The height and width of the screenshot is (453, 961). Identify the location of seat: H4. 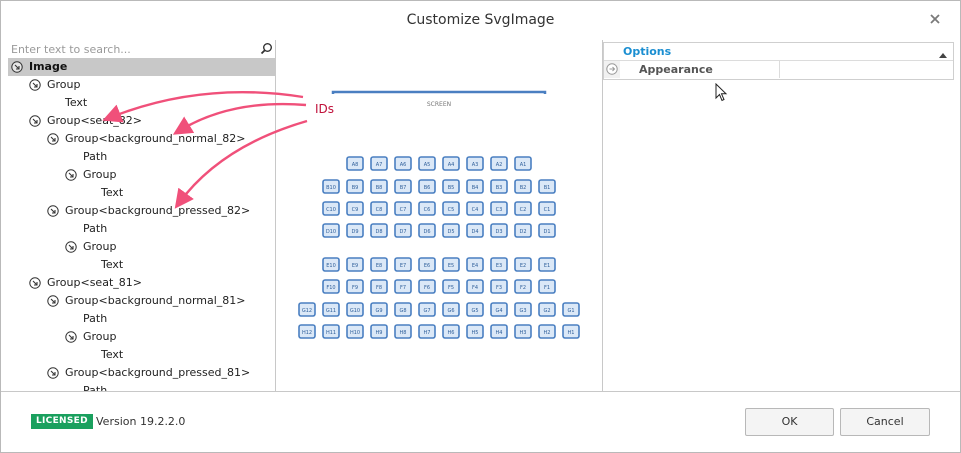
(499, 331).